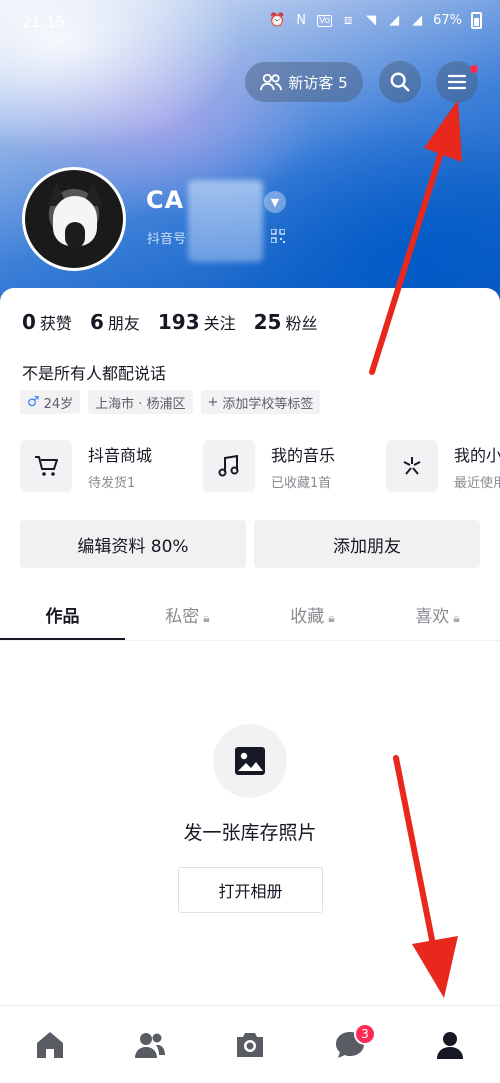  I want to click on username-blurred, so click(225, 221).